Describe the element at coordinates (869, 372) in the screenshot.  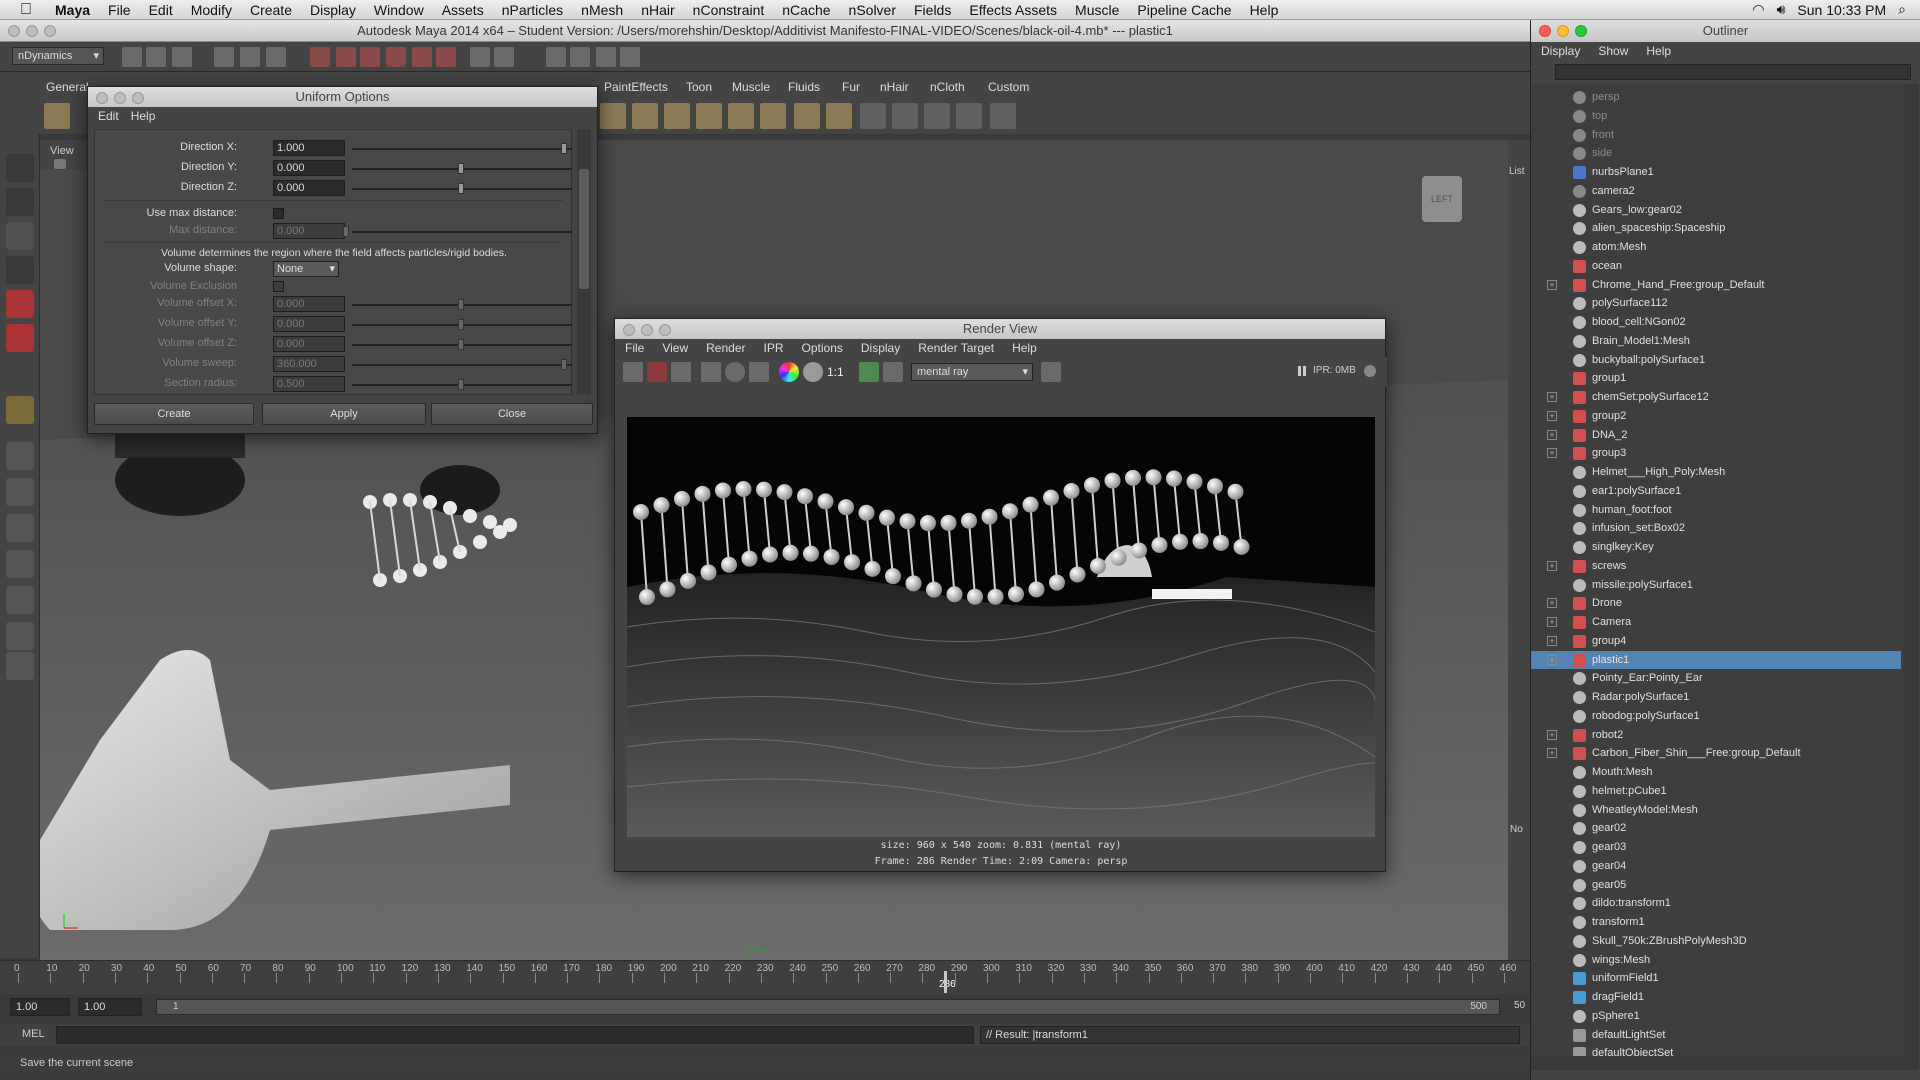
I see `frame-icon` at that location.